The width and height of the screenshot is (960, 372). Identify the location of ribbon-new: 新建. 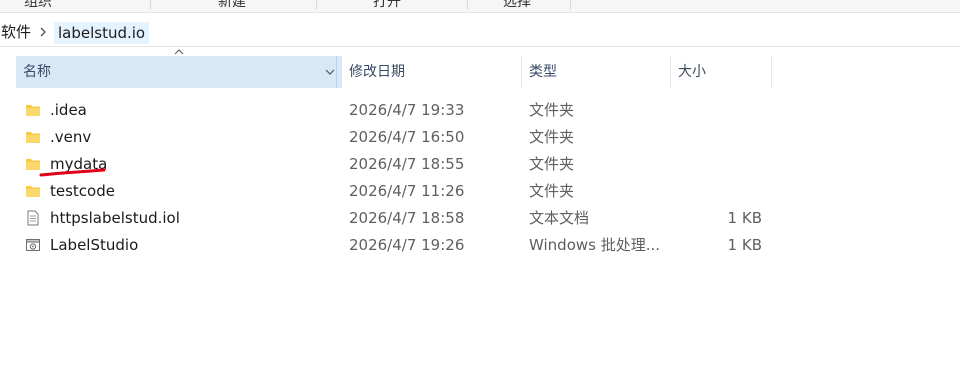
(232, 5).